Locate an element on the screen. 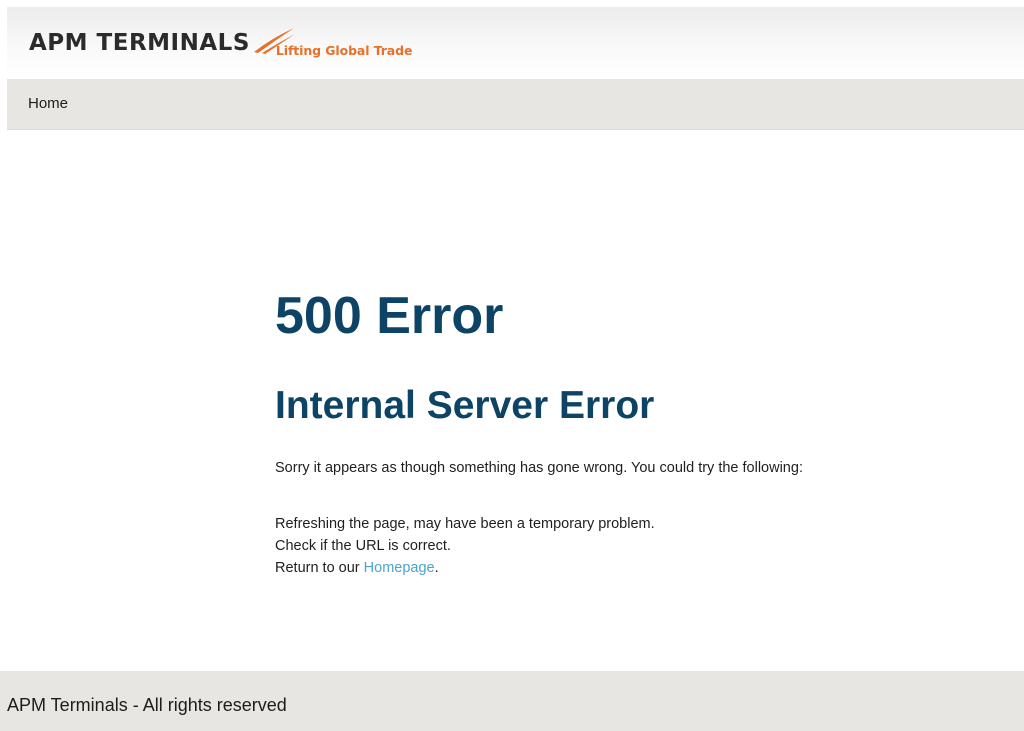  error-code-heading: 500 Error is located at coordinates (389, 316).